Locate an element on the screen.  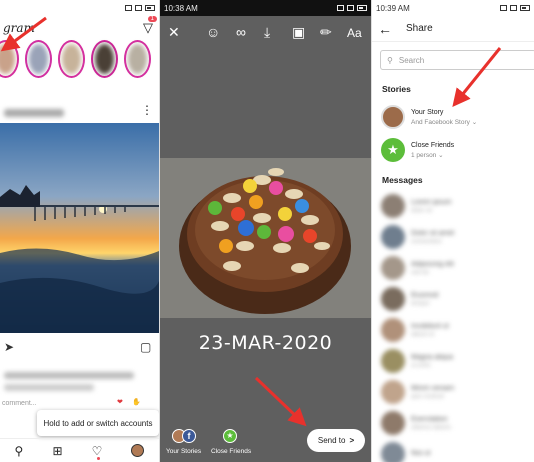
search-input: ⚲ Search is located at coordinates (457, 60).